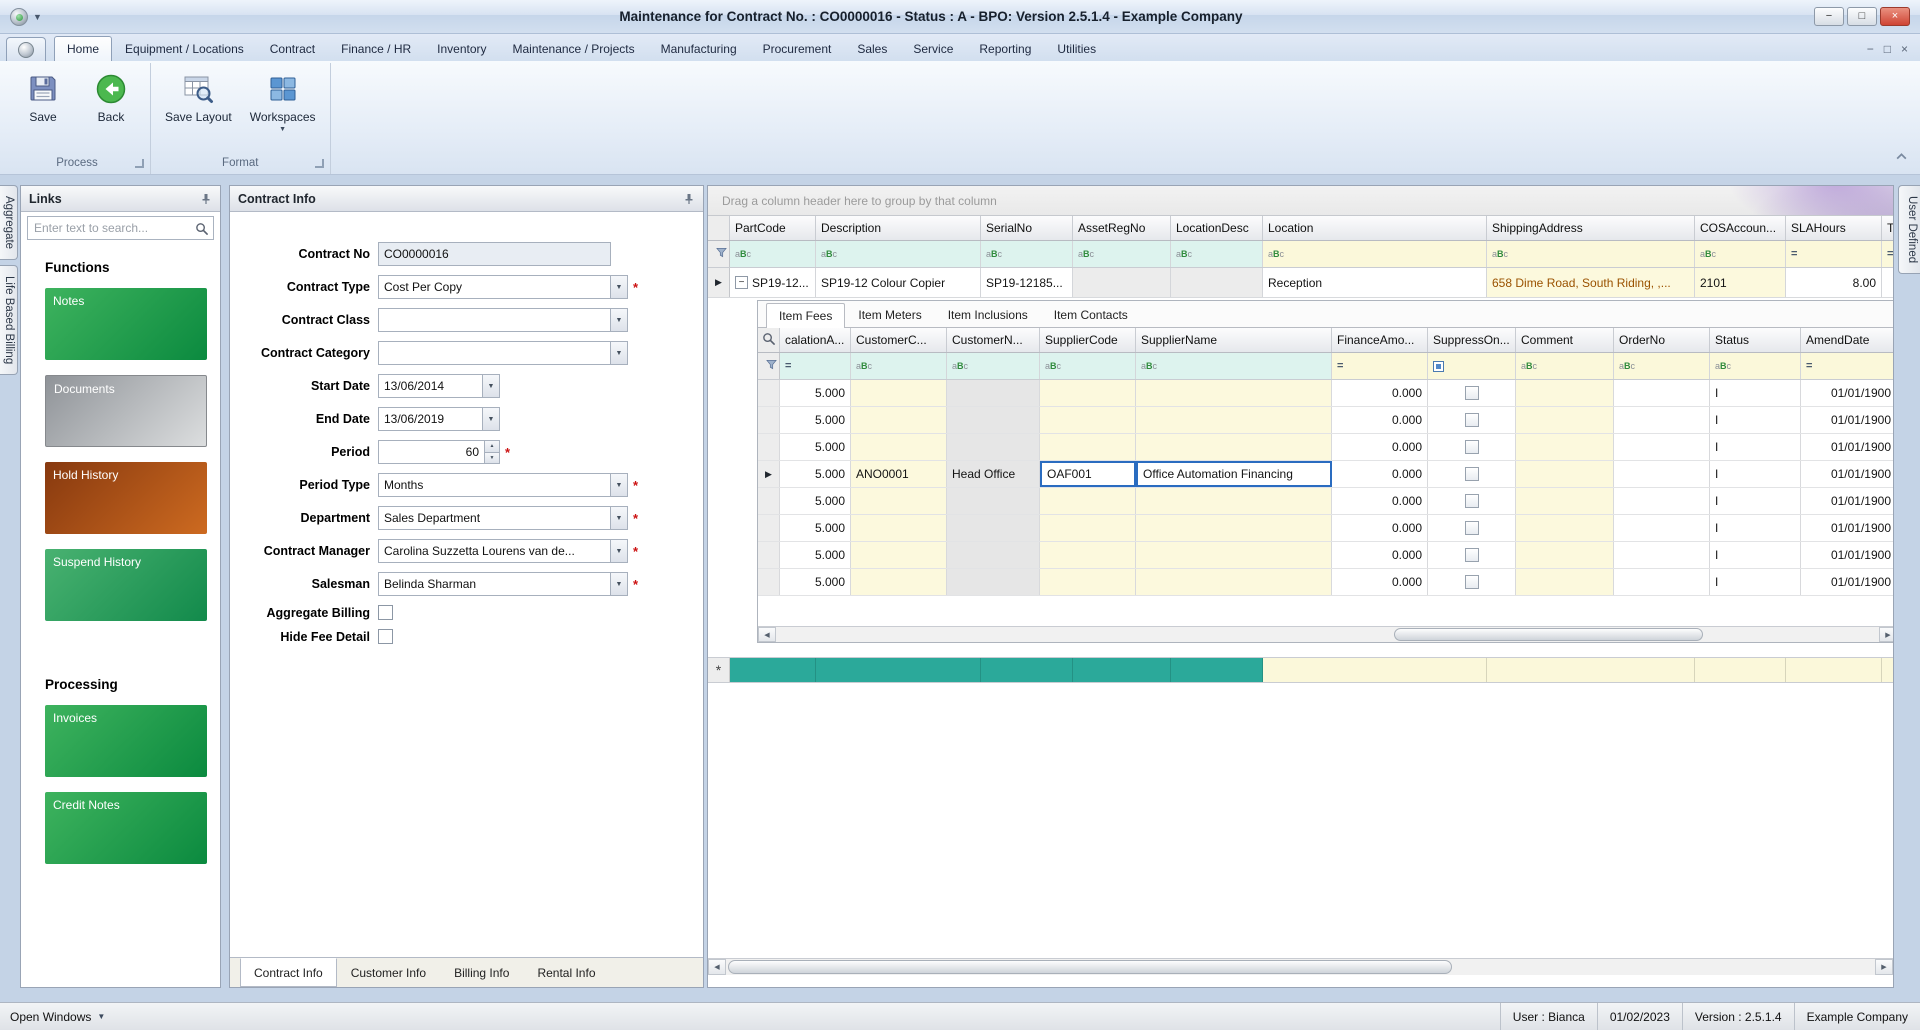 The width and height of the screenshot is (1920, 1030). What do you see at coordinates (1091, 314) in the screenshot?
I see `detail-tab-item-contacts: Item Contacts` at bounding box center [1091, 314].